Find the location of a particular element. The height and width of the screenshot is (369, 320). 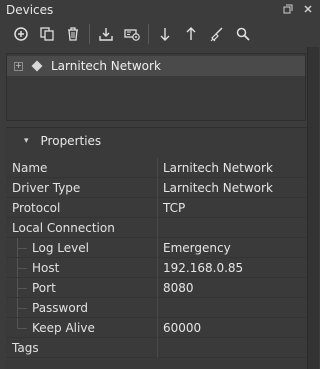

search-icon is located at coordinates (243, 34).